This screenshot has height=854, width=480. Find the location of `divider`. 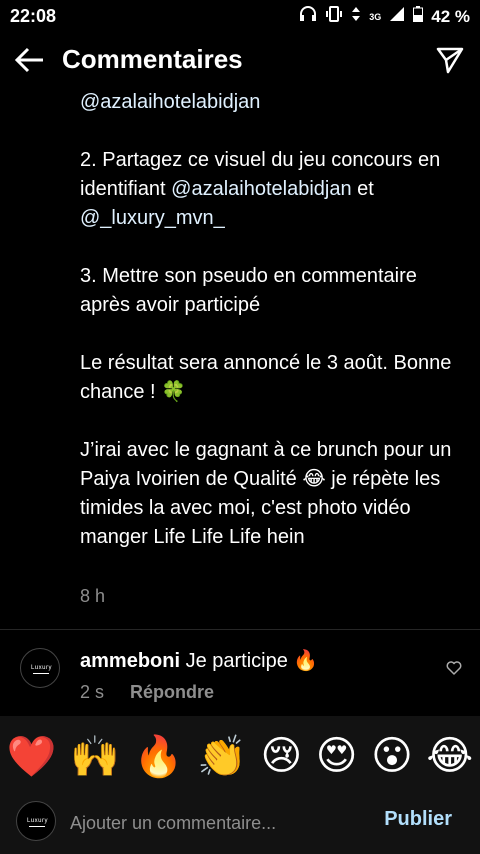

divider is located at coordinates (240, 629).